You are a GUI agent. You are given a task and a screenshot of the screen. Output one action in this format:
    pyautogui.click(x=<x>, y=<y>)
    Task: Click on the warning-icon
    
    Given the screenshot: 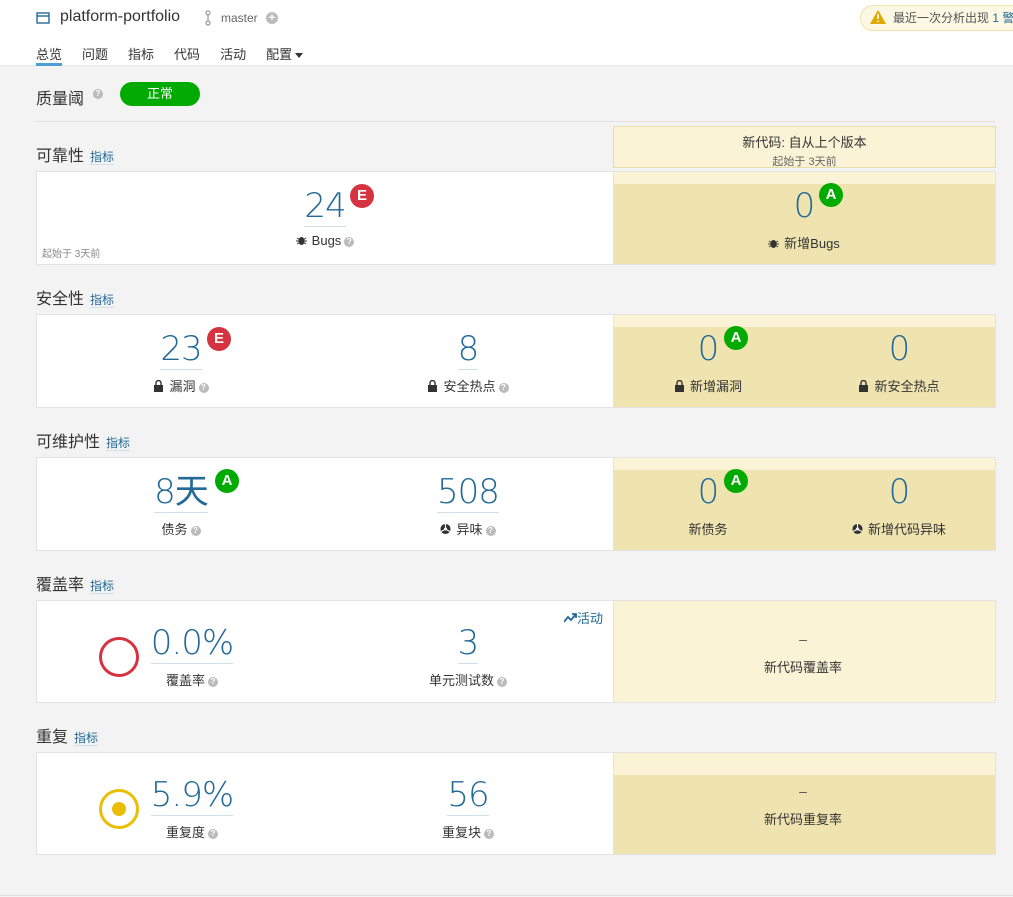 What is the action you would take?
    pyautogui.click(x=878, y=17)
    